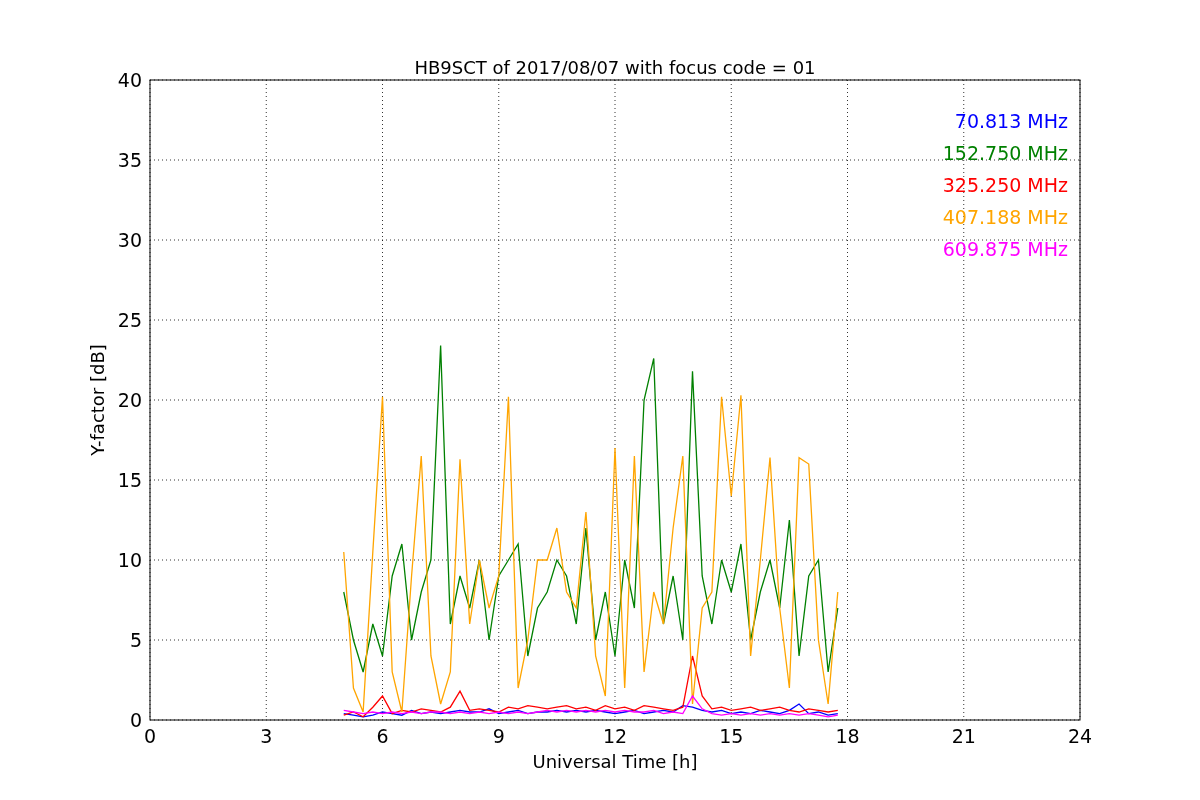 The image size is (1200, 800). What do you see at coordinates (1005, 185) in the screenshot?
I see `legend-label: 325.250 MHz` at bounding box center [1005, 185].